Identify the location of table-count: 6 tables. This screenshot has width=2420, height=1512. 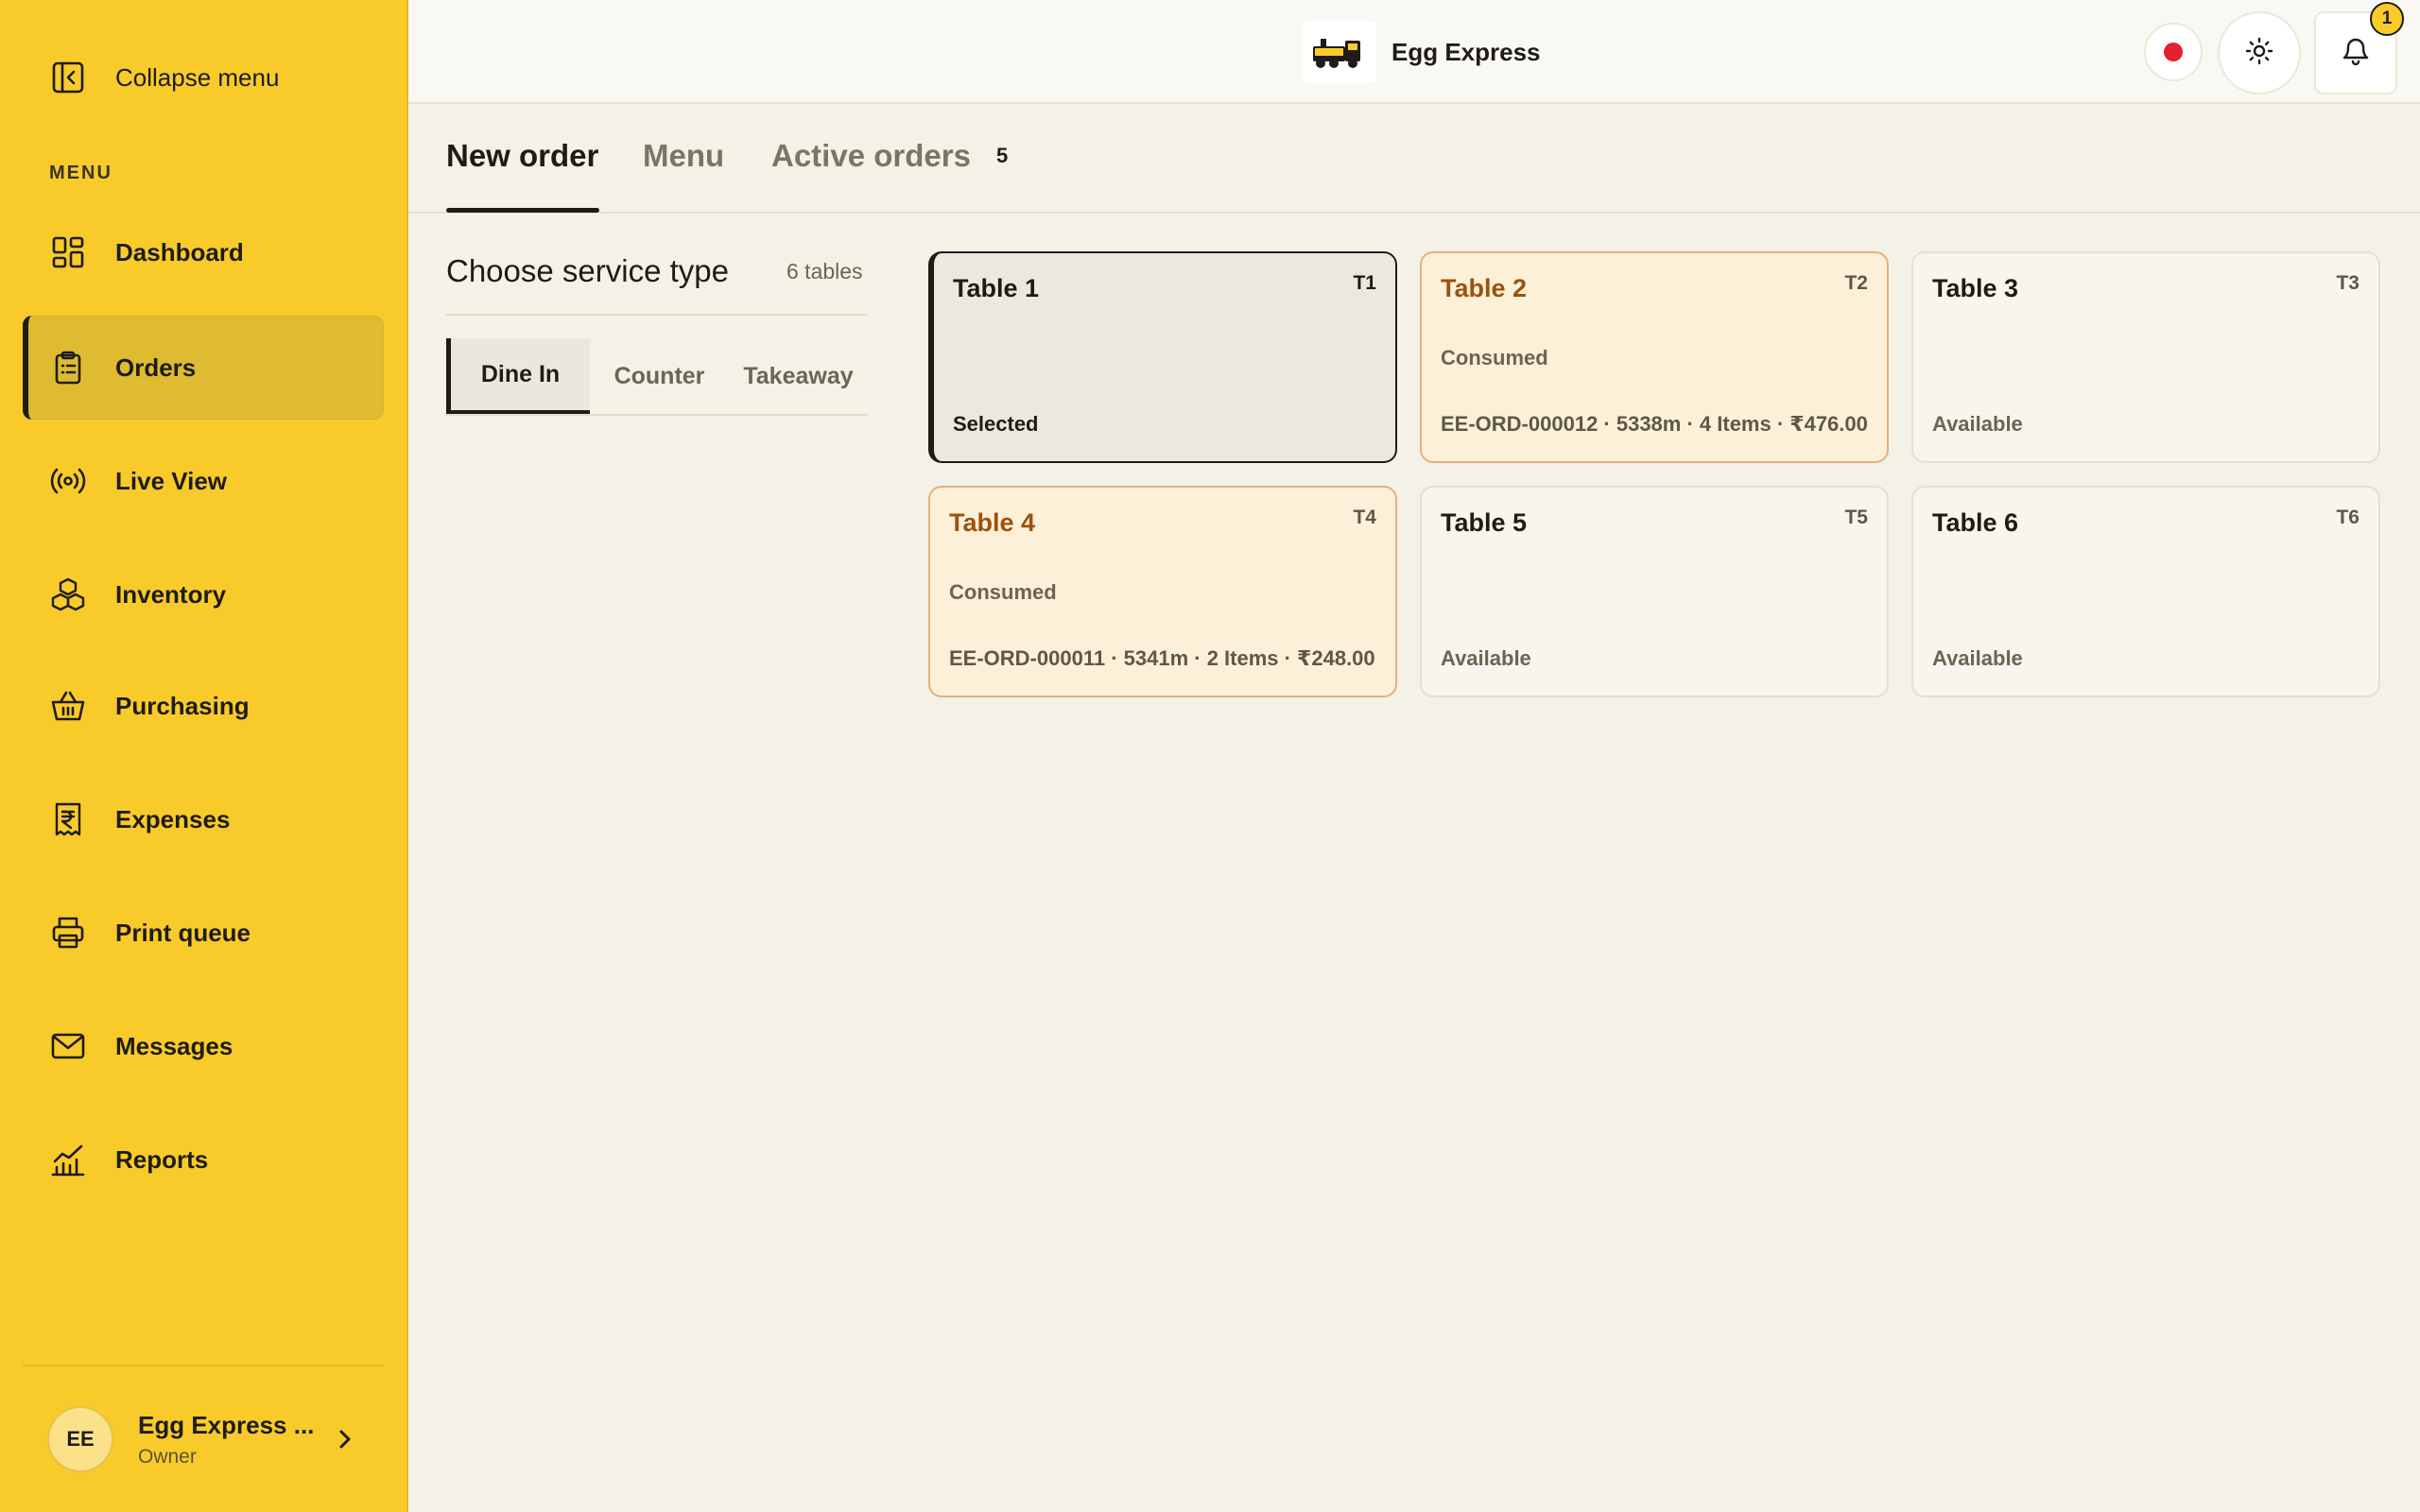
(824, 271).